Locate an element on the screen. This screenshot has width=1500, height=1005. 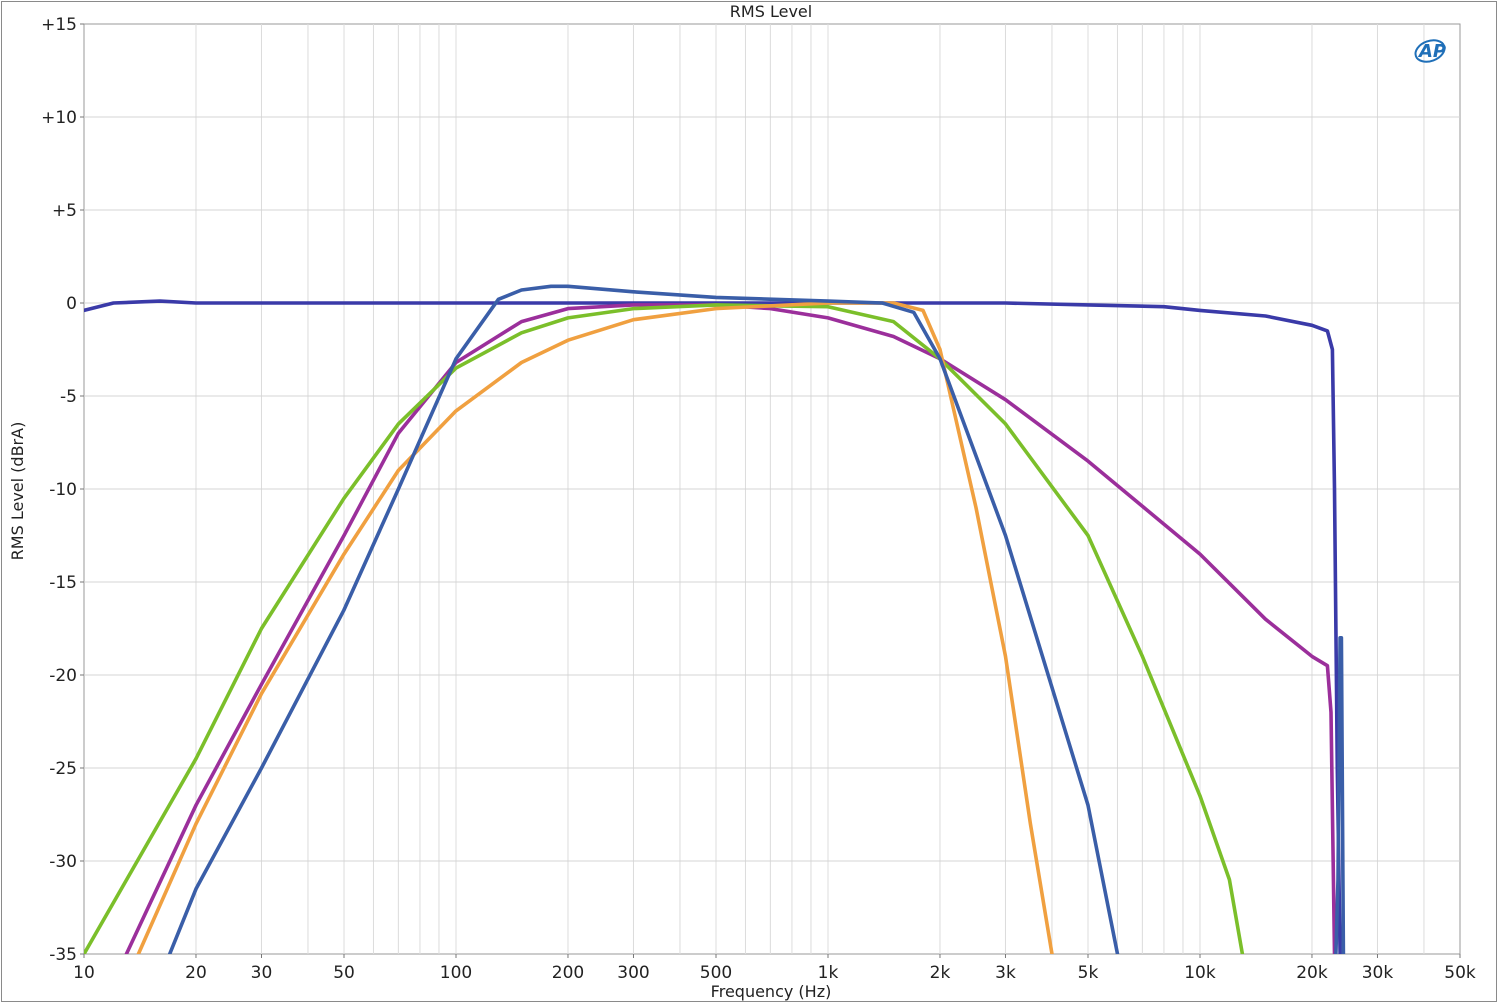
x-tick-label: 200 is located at coordinates (568, 973).